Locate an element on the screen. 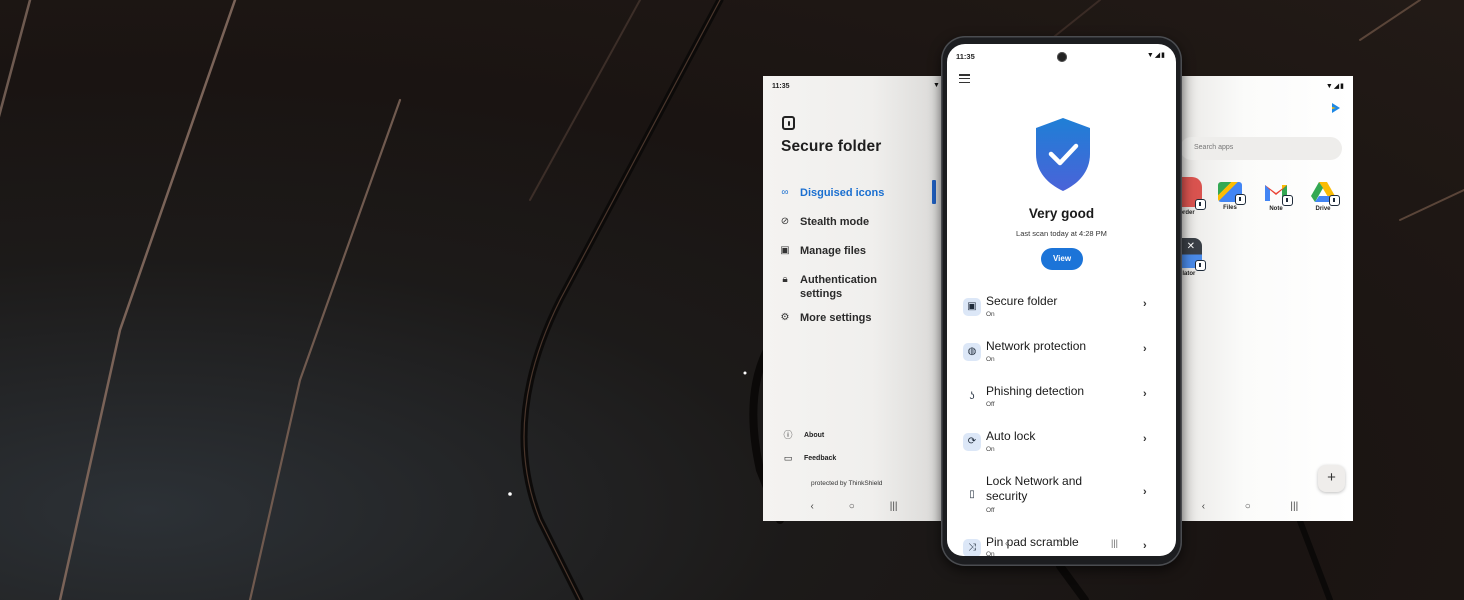 This screenshot has height=600, width=1464. auto-lock-icon: ⟳ is located at coordinates (972, 442).